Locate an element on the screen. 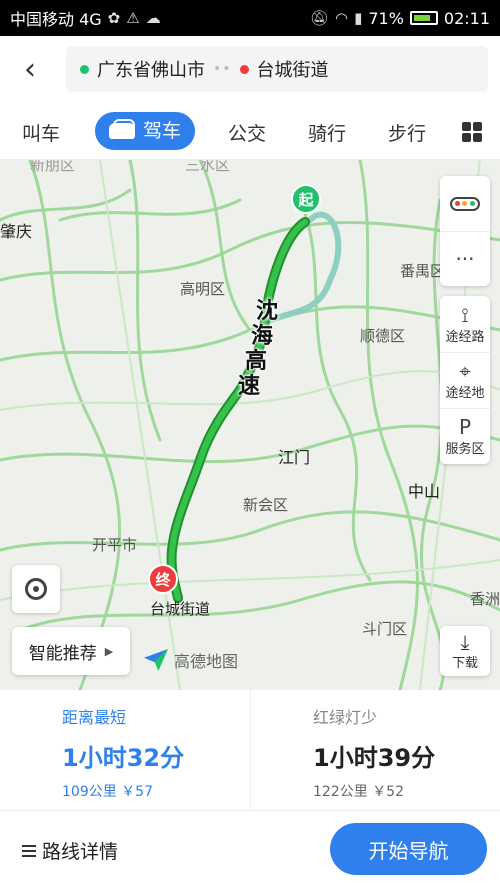  carrier-label: 中国移动 4G is located at coordinates (56, 19).